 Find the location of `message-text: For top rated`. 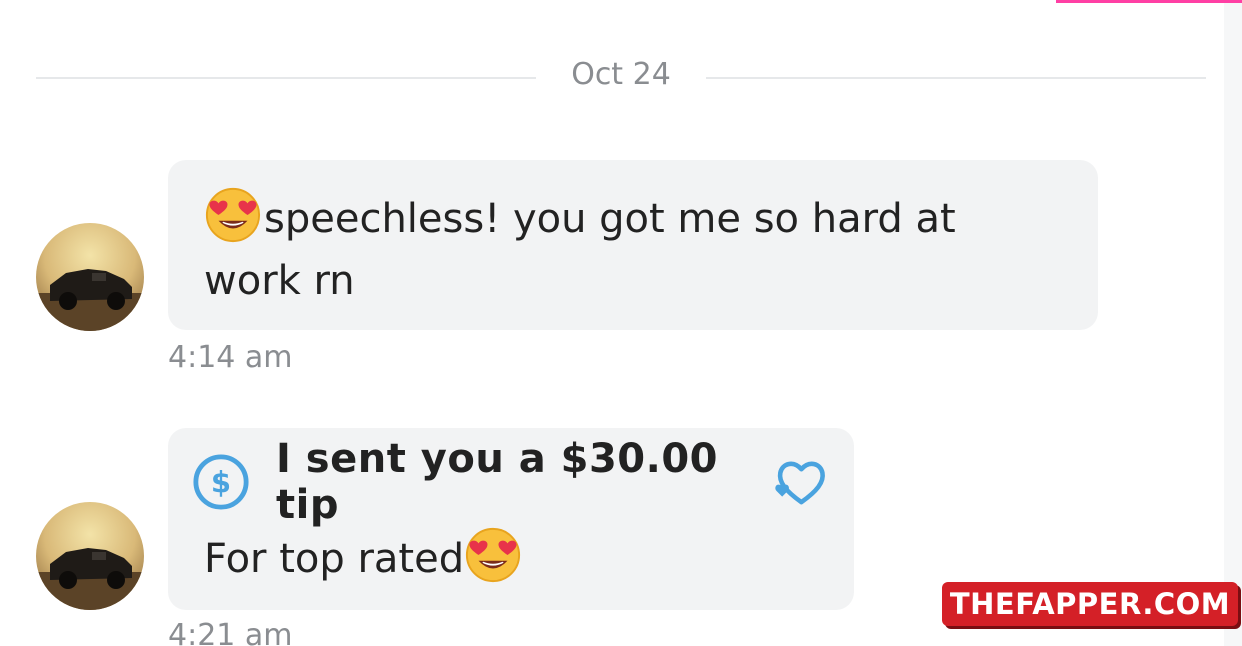

message-text: For top rated is located at coordinates (511, 558).